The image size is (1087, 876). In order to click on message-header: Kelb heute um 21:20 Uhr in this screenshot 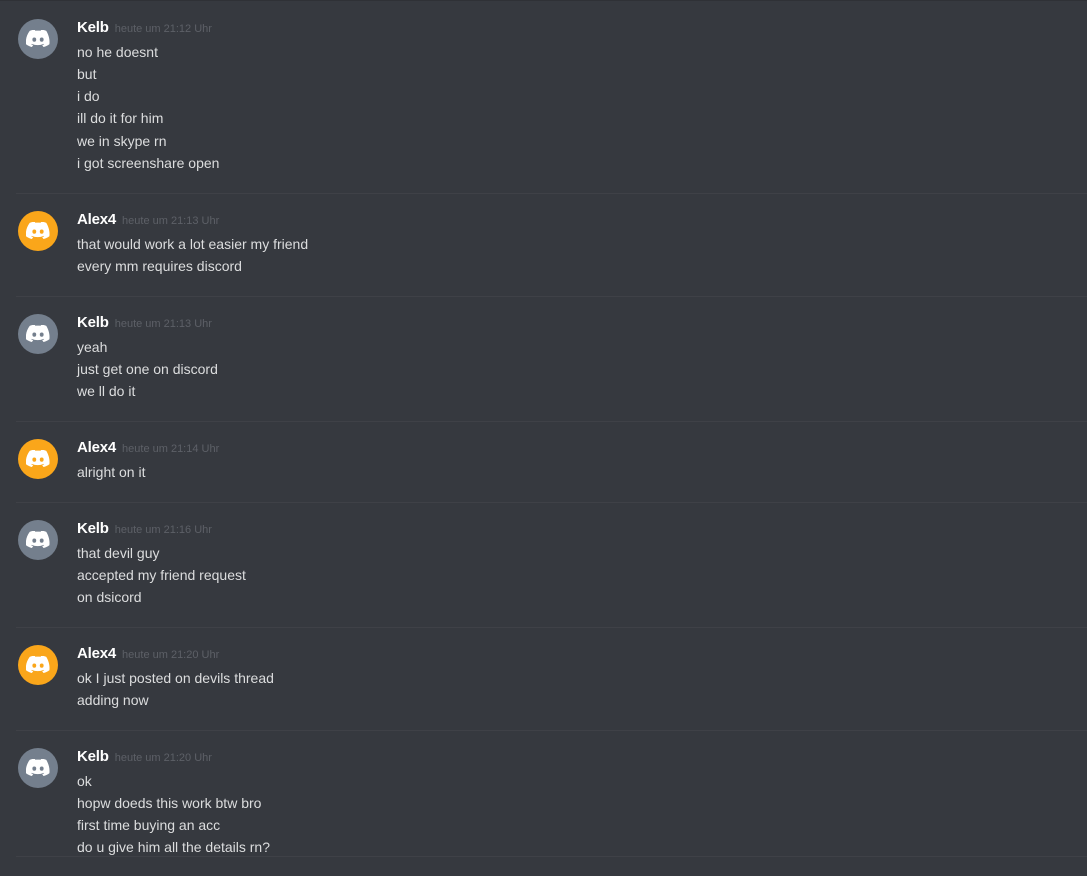, I will do `click(144, 758)`.